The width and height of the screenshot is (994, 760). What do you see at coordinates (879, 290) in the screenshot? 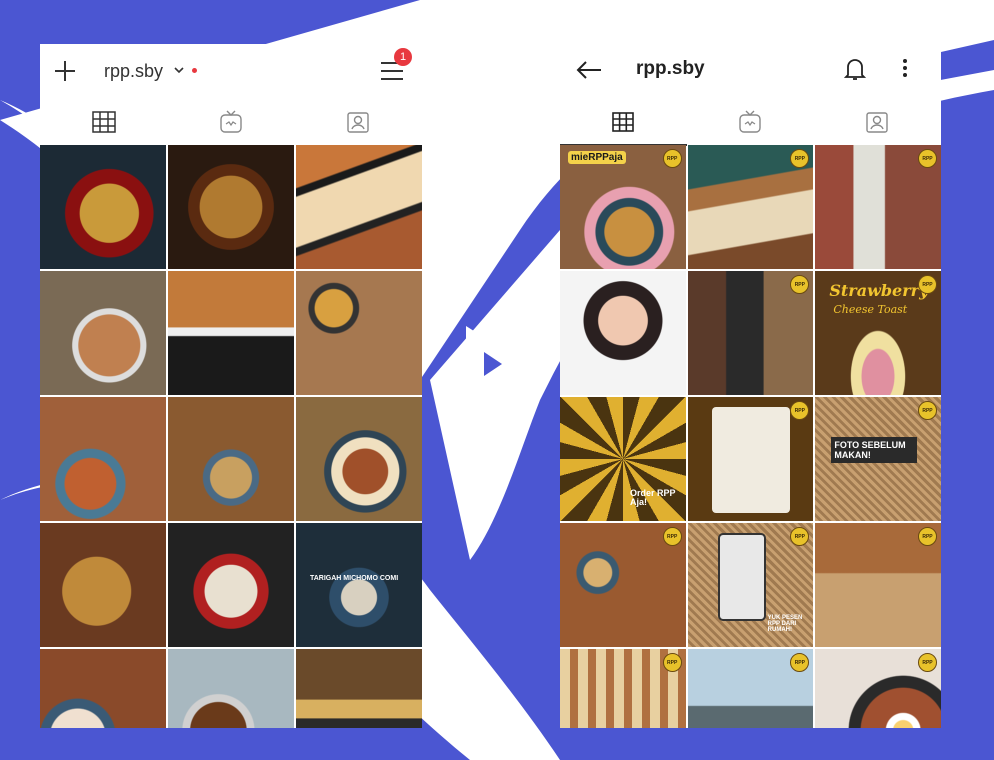
I see `post-title-text: Strawberry` at bounding box center [879, 290].